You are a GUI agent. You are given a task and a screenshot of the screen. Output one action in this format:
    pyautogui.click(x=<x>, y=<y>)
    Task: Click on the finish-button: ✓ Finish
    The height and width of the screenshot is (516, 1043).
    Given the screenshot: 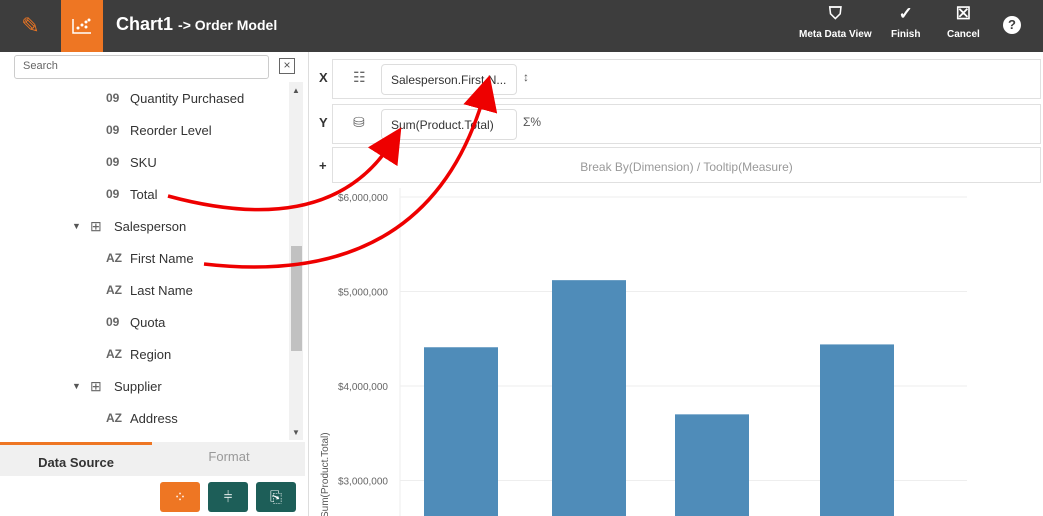 What is the action you would take?
    pyautogui.click(x=905, y=22)
    